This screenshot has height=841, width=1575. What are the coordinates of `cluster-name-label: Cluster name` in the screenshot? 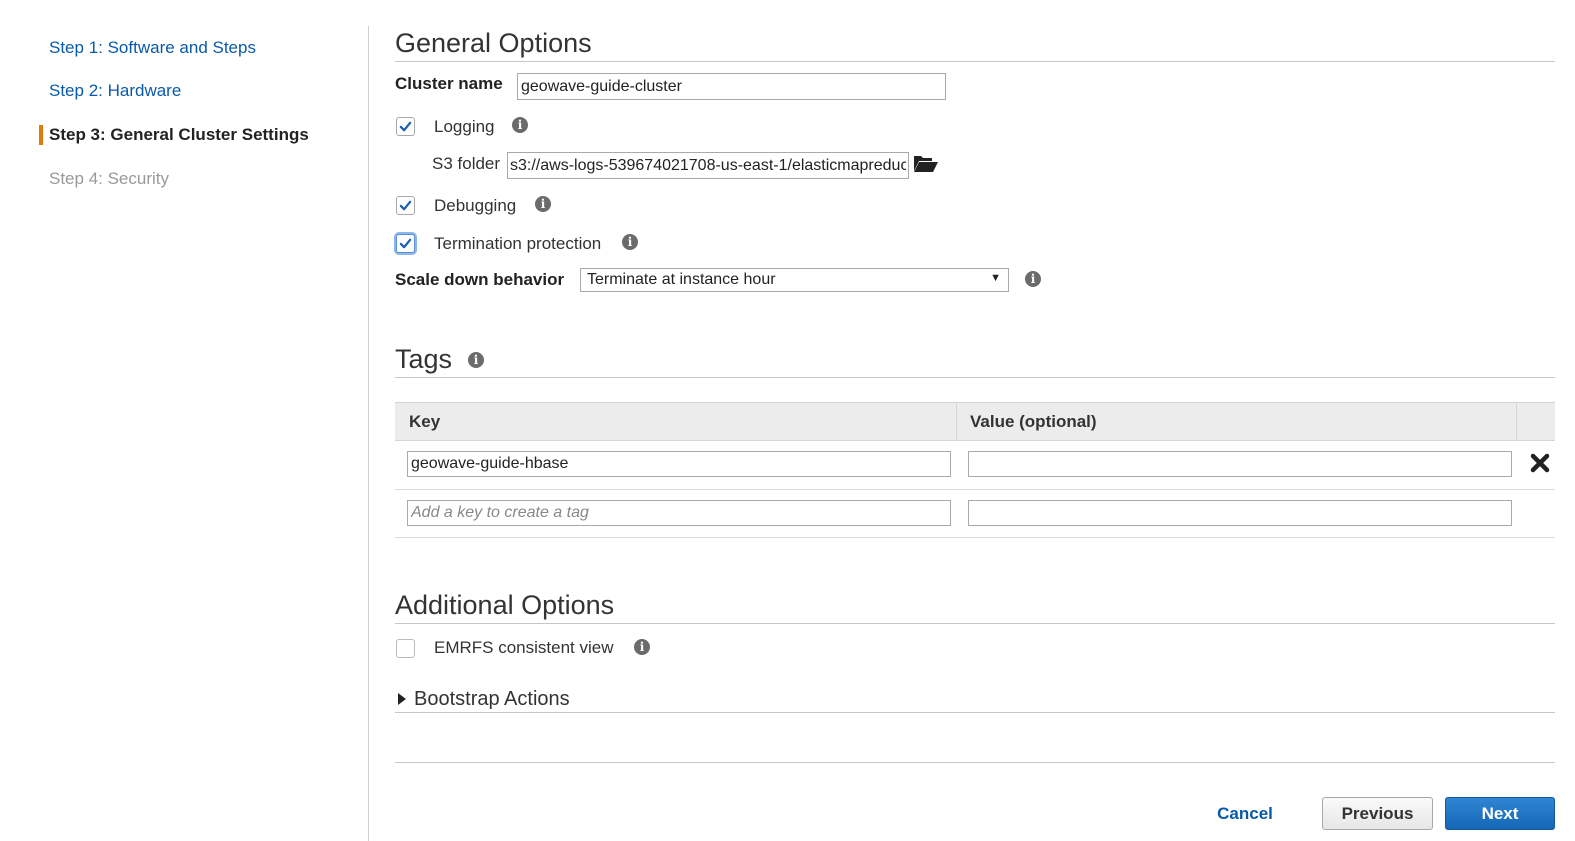 It's located at (449, 83).